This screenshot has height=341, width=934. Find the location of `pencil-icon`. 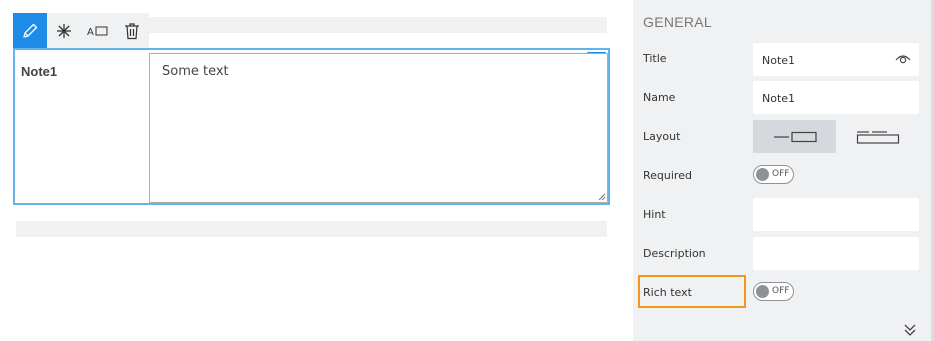

pencil-icon is located at coordinates (30, 30).